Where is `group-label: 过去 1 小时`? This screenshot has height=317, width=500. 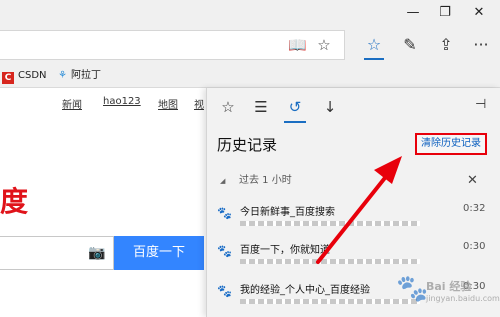
group-label: 过去 1 小时 is located at coordinates (265, 180).